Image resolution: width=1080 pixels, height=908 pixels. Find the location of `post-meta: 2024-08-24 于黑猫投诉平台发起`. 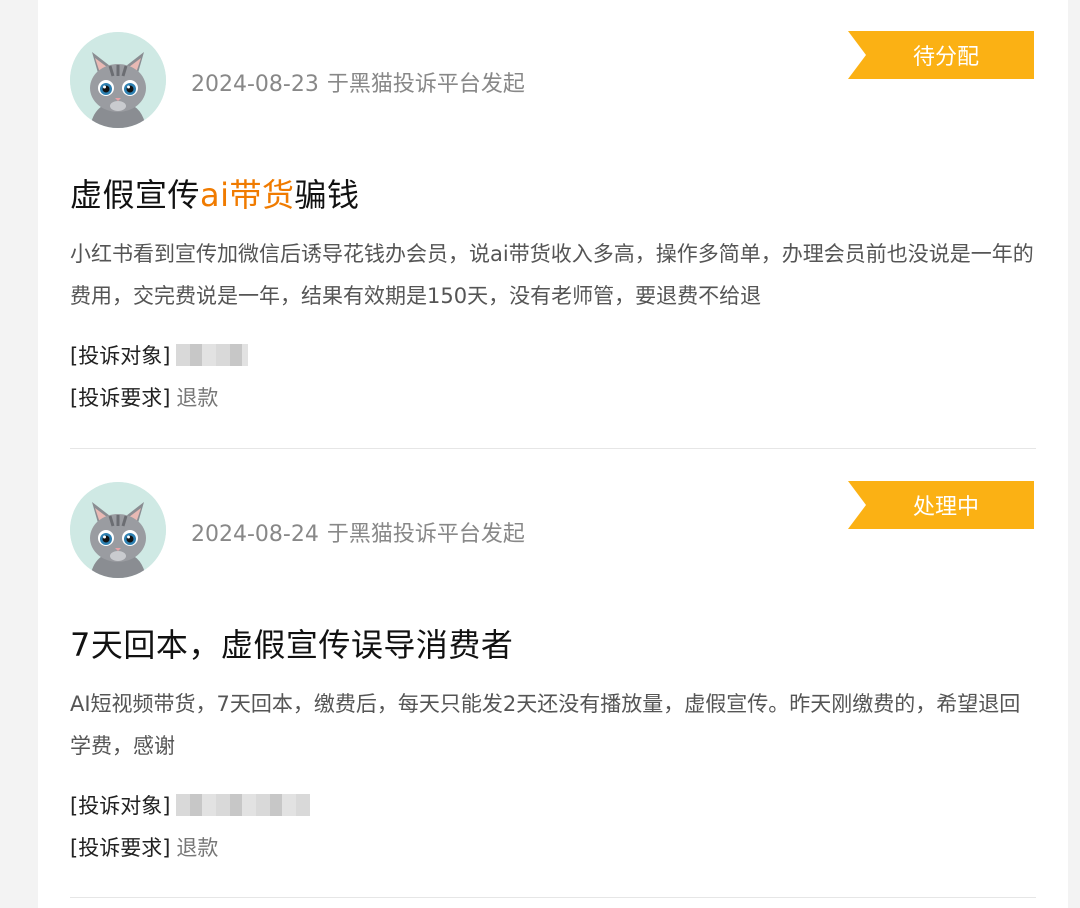

post-meta: 2024-08-24 于黑猫投诉平台发起 is located at coordinates (358, 532).